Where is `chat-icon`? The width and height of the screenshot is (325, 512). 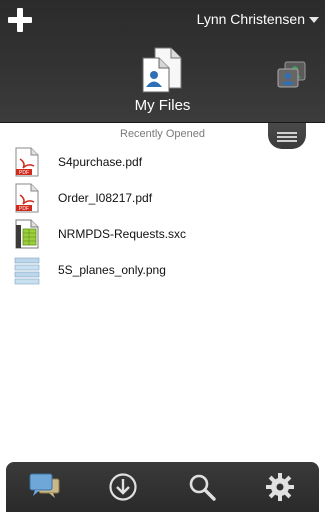 chat-icon is located at coordinates (44, 485).